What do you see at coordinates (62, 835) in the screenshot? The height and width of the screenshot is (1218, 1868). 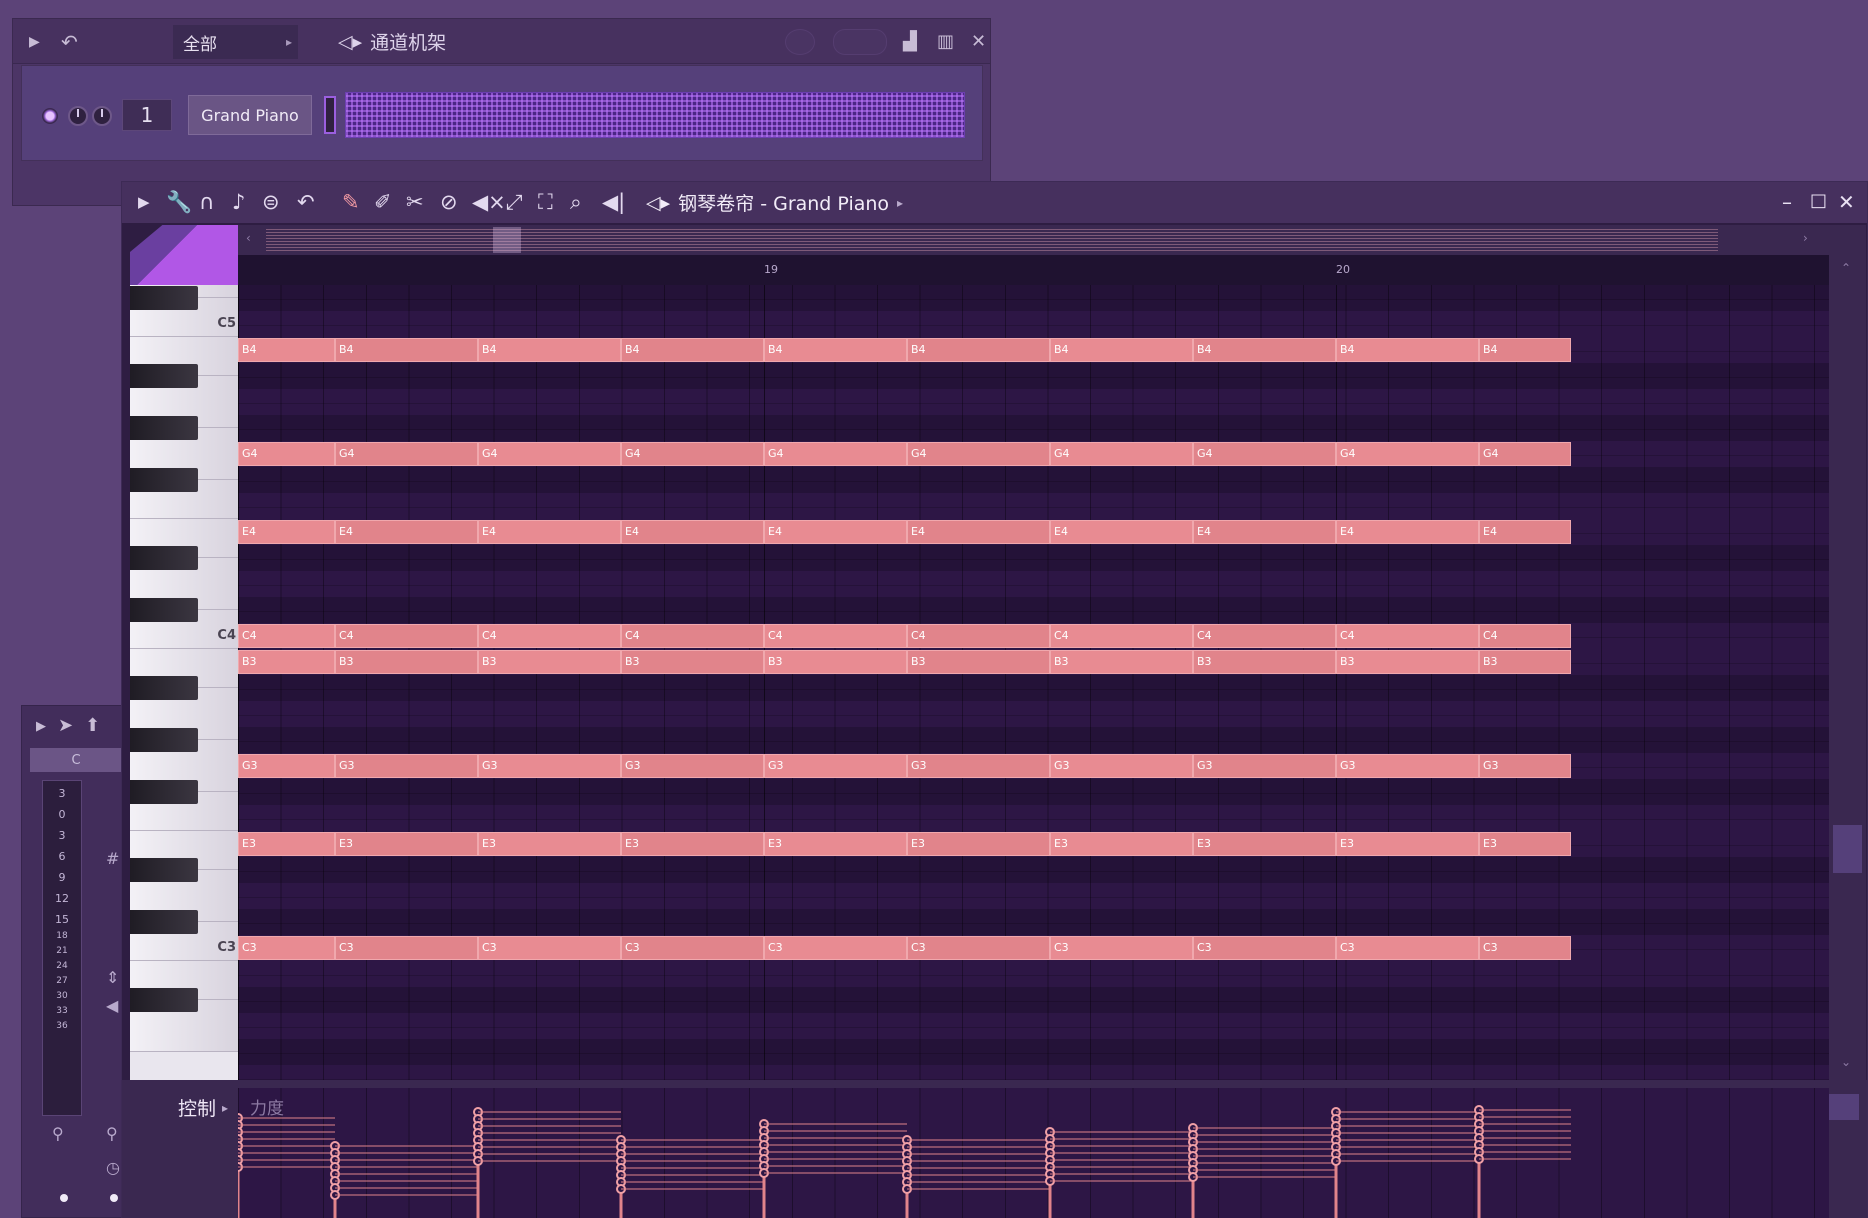 I see `value-list-item: 3` at bounding box center [62, 835].